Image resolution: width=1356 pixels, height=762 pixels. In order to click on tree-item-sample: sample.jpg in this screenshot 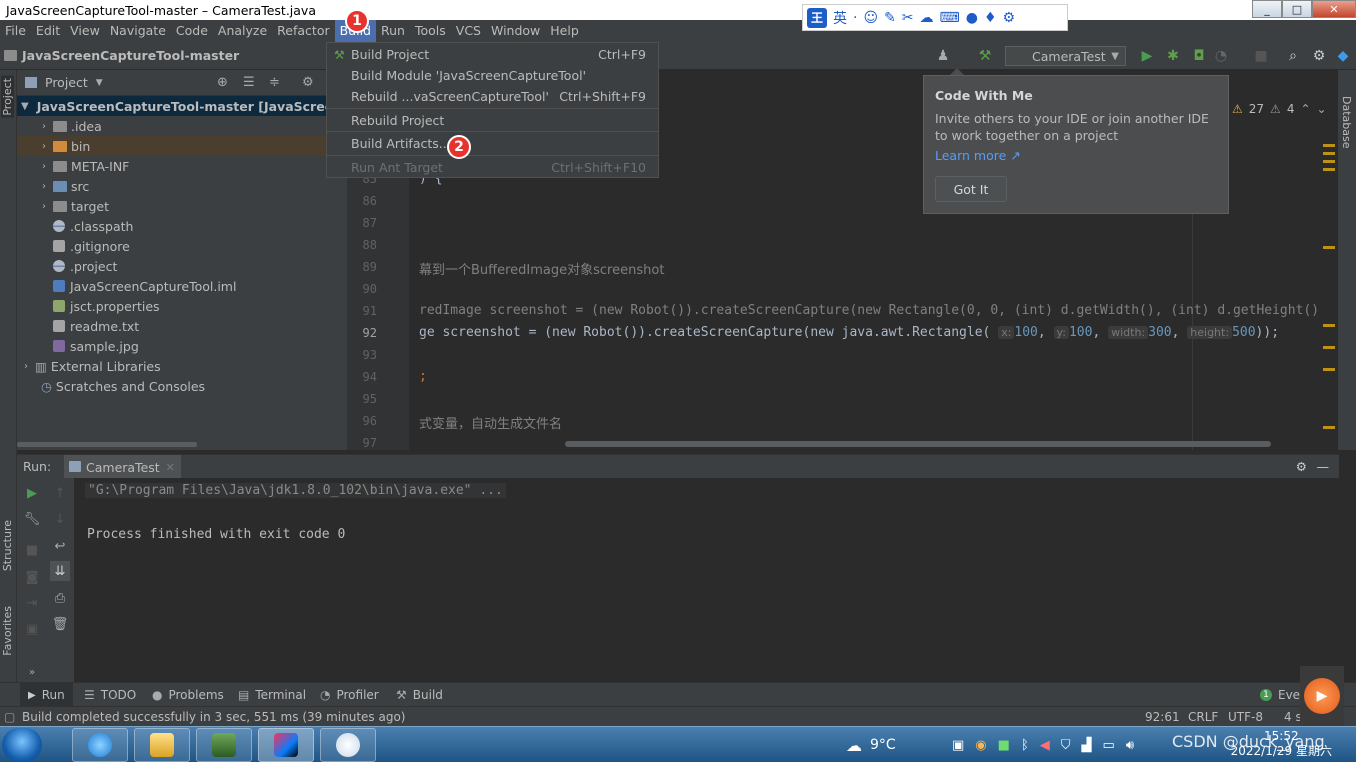, I will do `click(182, 346)`.